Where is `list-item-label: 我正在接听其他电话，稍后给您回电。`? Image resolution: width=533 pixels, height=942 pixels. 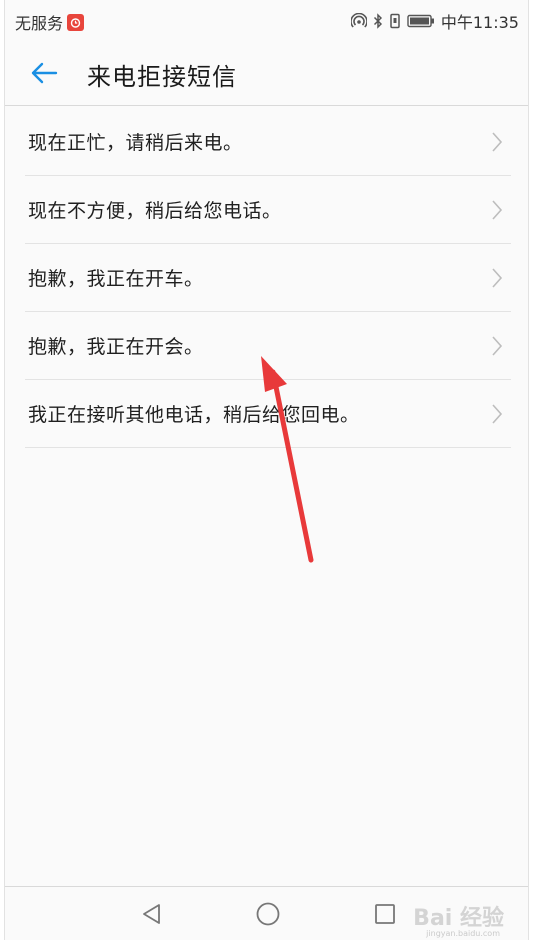
list-item-label: 我正在接听其他电话，稍后给您回电。 is located at coordinates (194, 415).